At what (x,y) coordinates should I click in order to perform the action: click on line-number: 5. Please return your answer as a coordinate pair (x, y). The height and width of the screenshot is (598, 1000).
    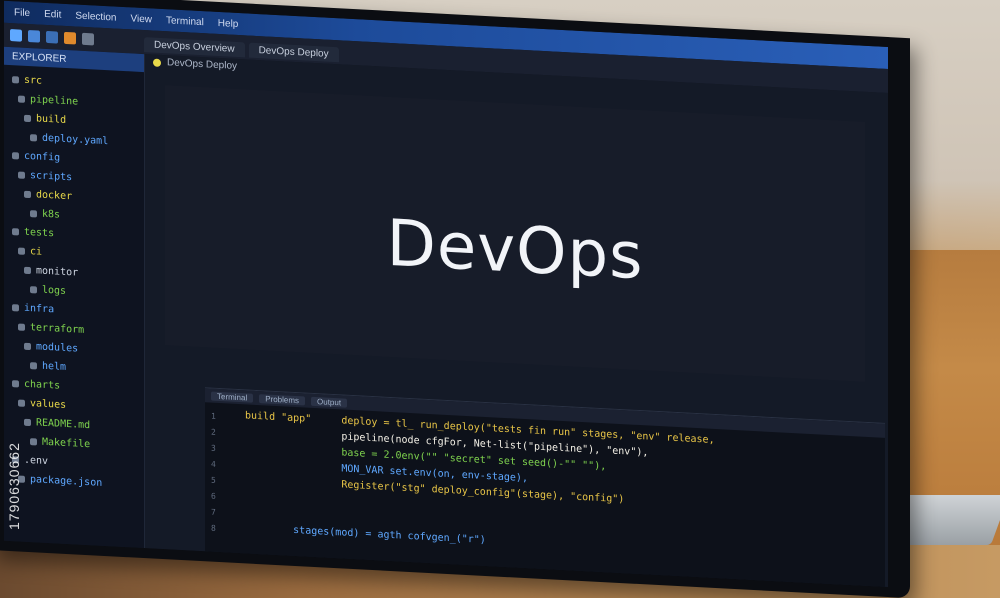
    Looking at the image, I should click on (213, 480).